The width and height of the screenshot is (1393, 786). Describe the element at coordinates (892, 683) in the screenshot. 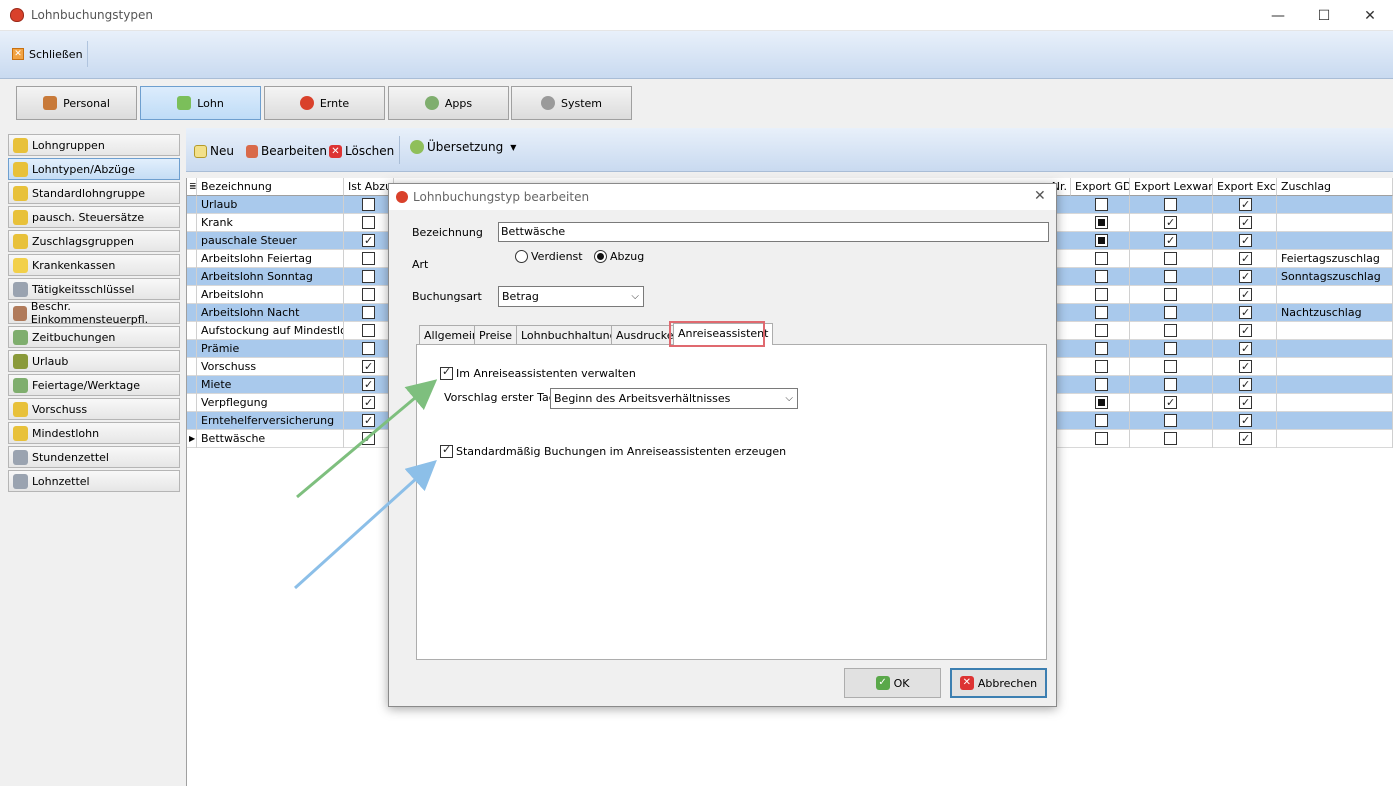

I see `ok-button: ✓ OK` at that location.